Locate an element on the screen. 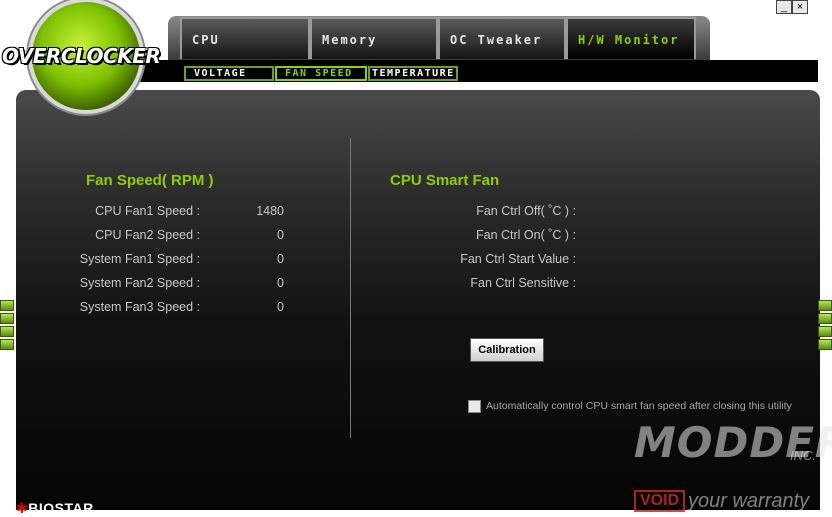 This screenshot has width=832, height=517. tab-memory: Memory is located at coordinates (374, 38).